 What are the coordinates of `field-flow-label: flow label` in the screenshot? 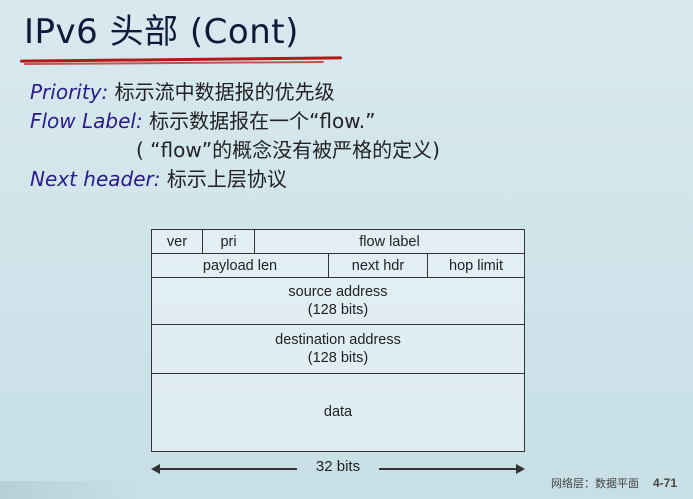 It's located at (389, 241).